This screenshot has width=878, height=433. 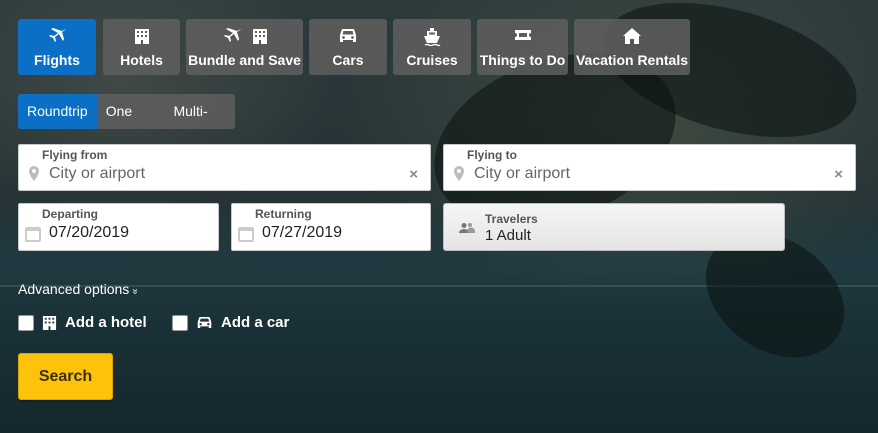 I want to click on returning-field: Returning 07/27/2019, so click(x=331, y=227).